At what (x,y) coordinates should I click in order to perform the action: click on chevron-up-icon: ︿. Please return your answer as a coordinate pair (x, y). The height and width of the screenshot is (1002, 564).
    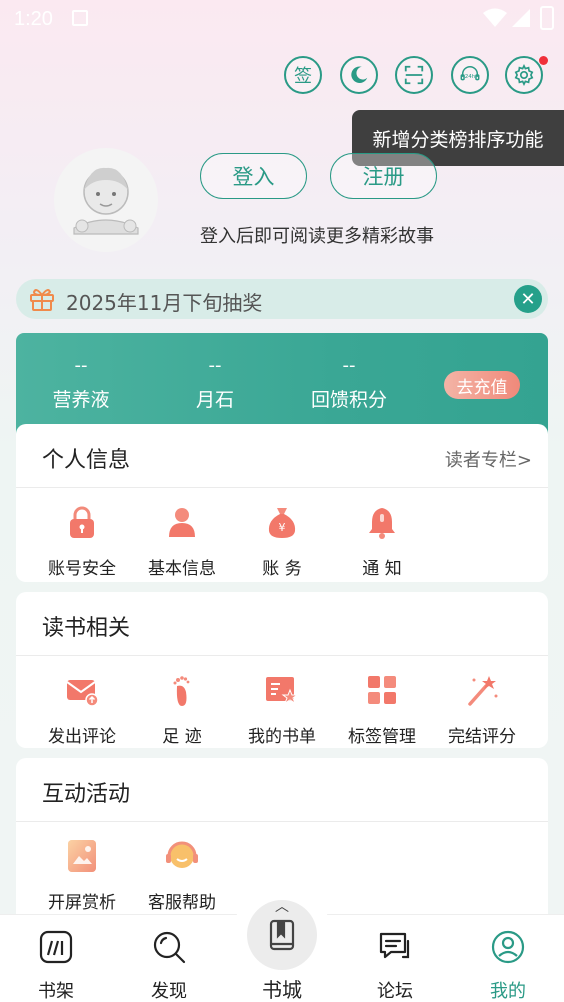
    Looking at the image, I should click on (282, 907).